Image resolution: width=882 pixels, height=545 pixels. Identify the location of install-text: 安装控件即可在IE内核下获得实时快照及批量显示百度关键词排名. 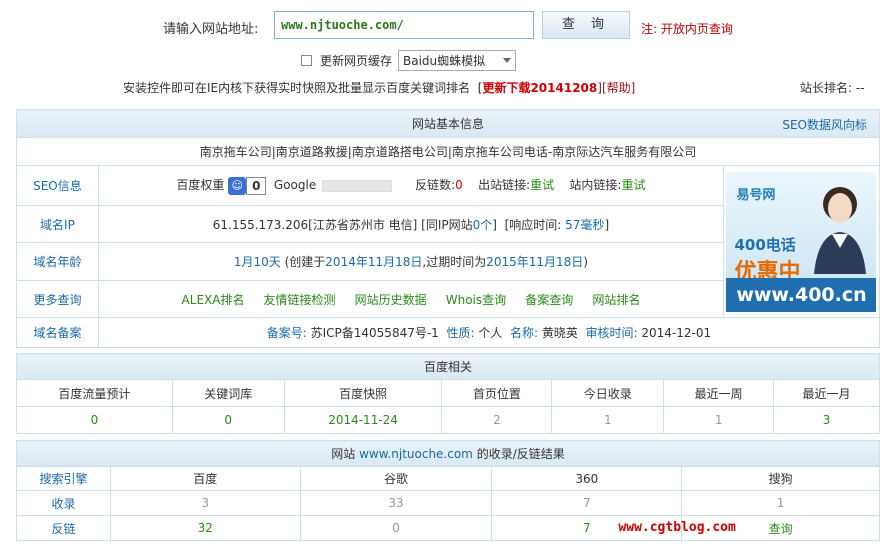
(297, 88).